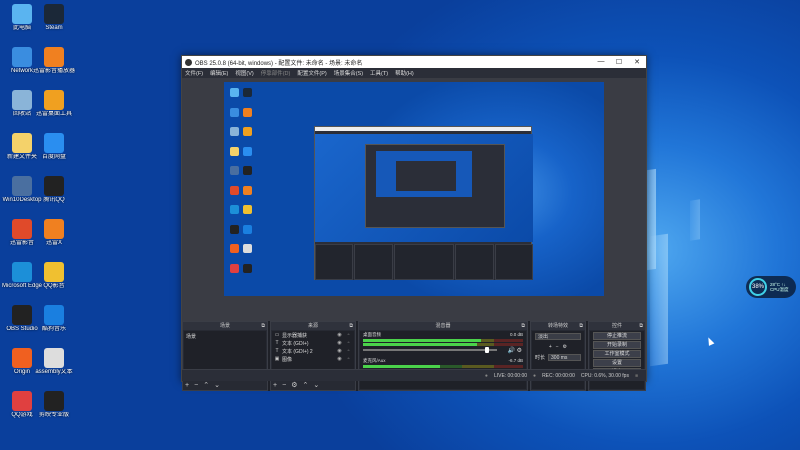 The image size is (800, 450). I want to click on steam-icon, so click(54, 14).